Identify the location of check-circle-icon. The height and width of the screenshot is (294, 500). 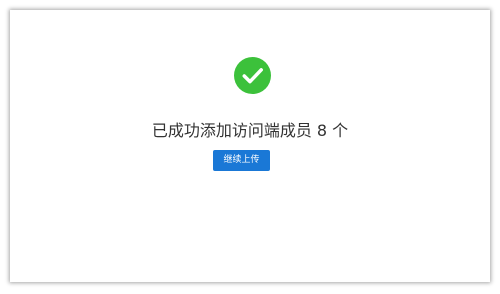
(252, 75).